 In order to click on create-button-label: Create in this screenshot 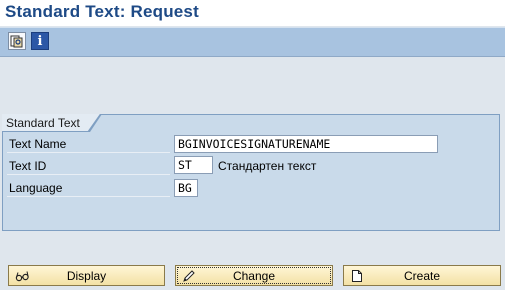, I will do `click(422, 275)`.